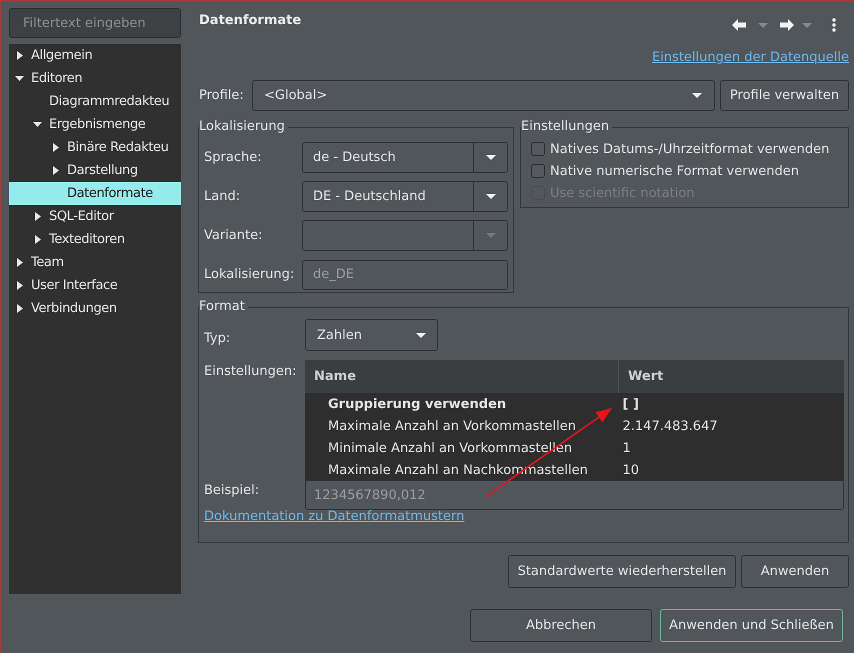 The width and height of the screenshot is (854, 653). Describe the element at coordinates (250, 21) in the screenshot. I see `page-title: Datenformate` at that location.